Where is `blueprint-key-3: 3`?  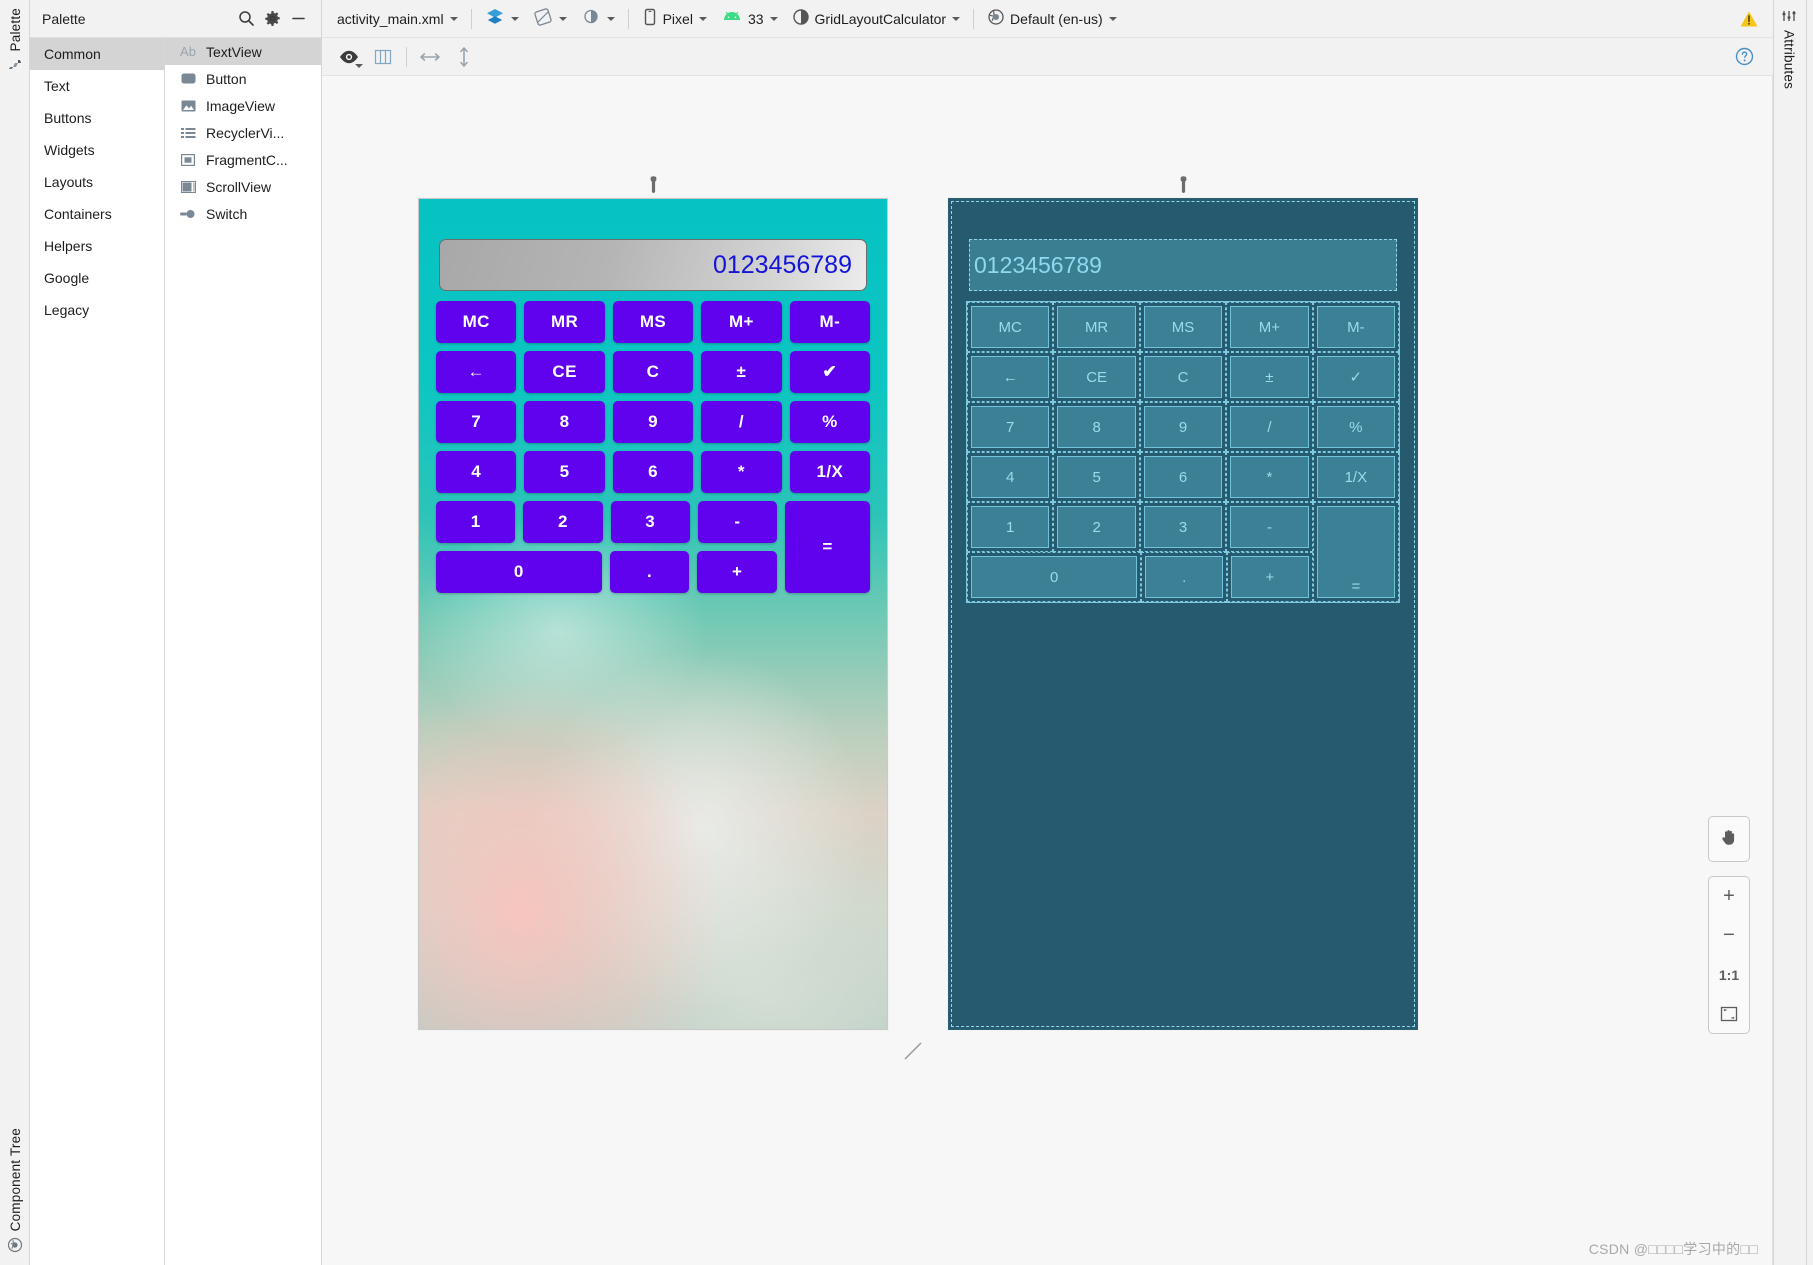 blueprint-key-3: 3 is located at coordinates (1183, 527).